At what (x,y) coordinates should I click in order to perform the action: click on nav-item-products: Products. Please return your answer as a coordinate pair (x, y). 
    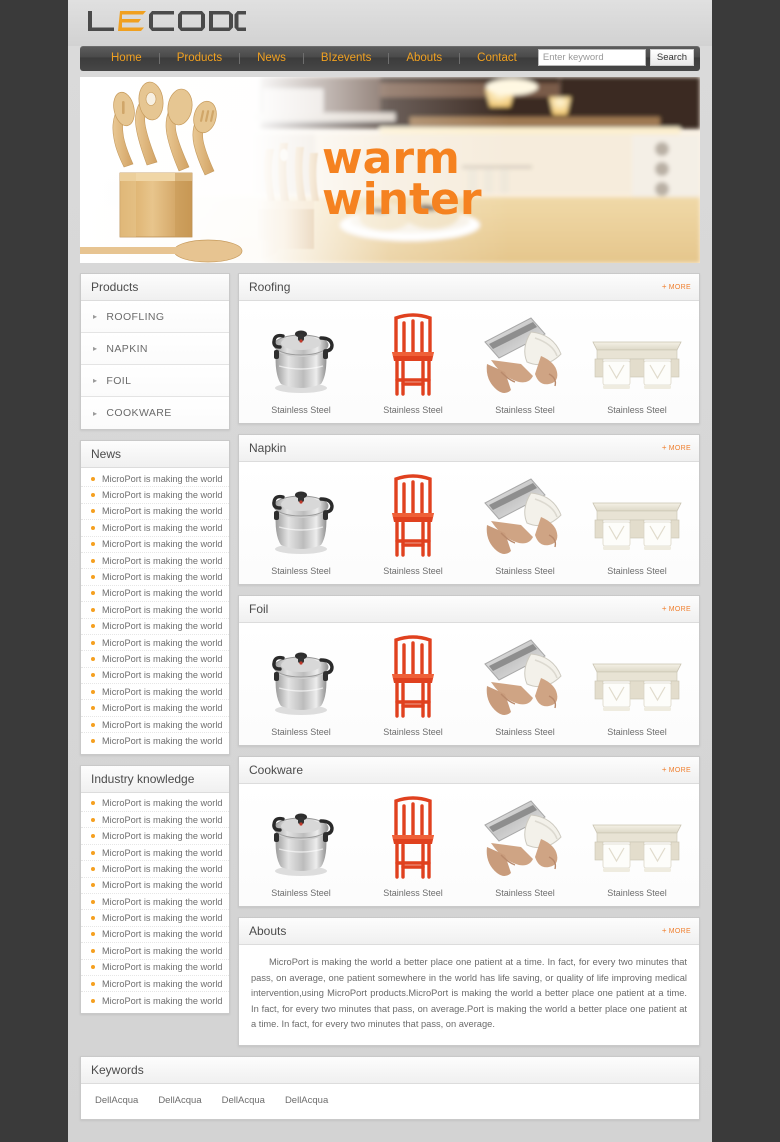
    Looking at the image, I should click on (199, 58).